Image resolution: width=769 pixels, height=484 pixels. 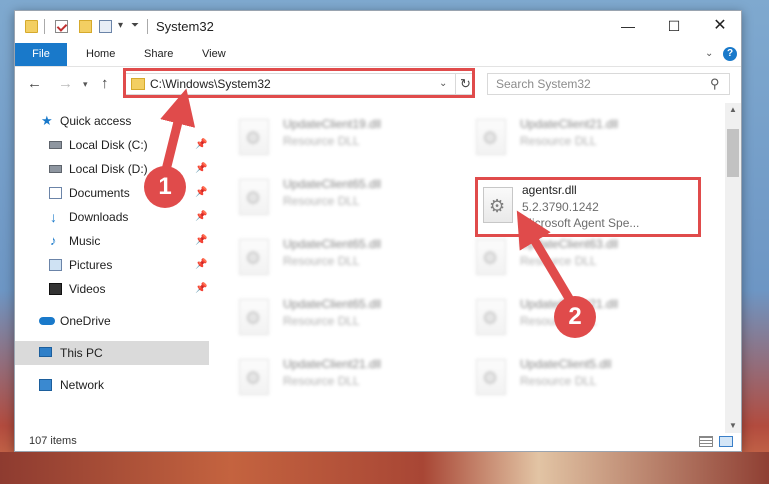 What do you see at coordinates (34, 83) in the screenshot?
I see `back-arrow-icon: ←` at bounding box center [34, 83].